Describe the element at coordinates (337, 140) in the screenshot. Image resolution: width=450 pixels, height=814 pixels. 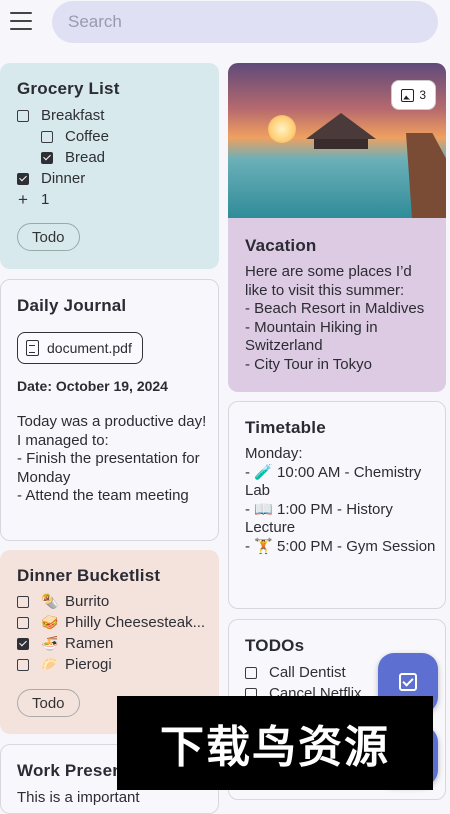
I see `vacation-photo: 3` at that location.